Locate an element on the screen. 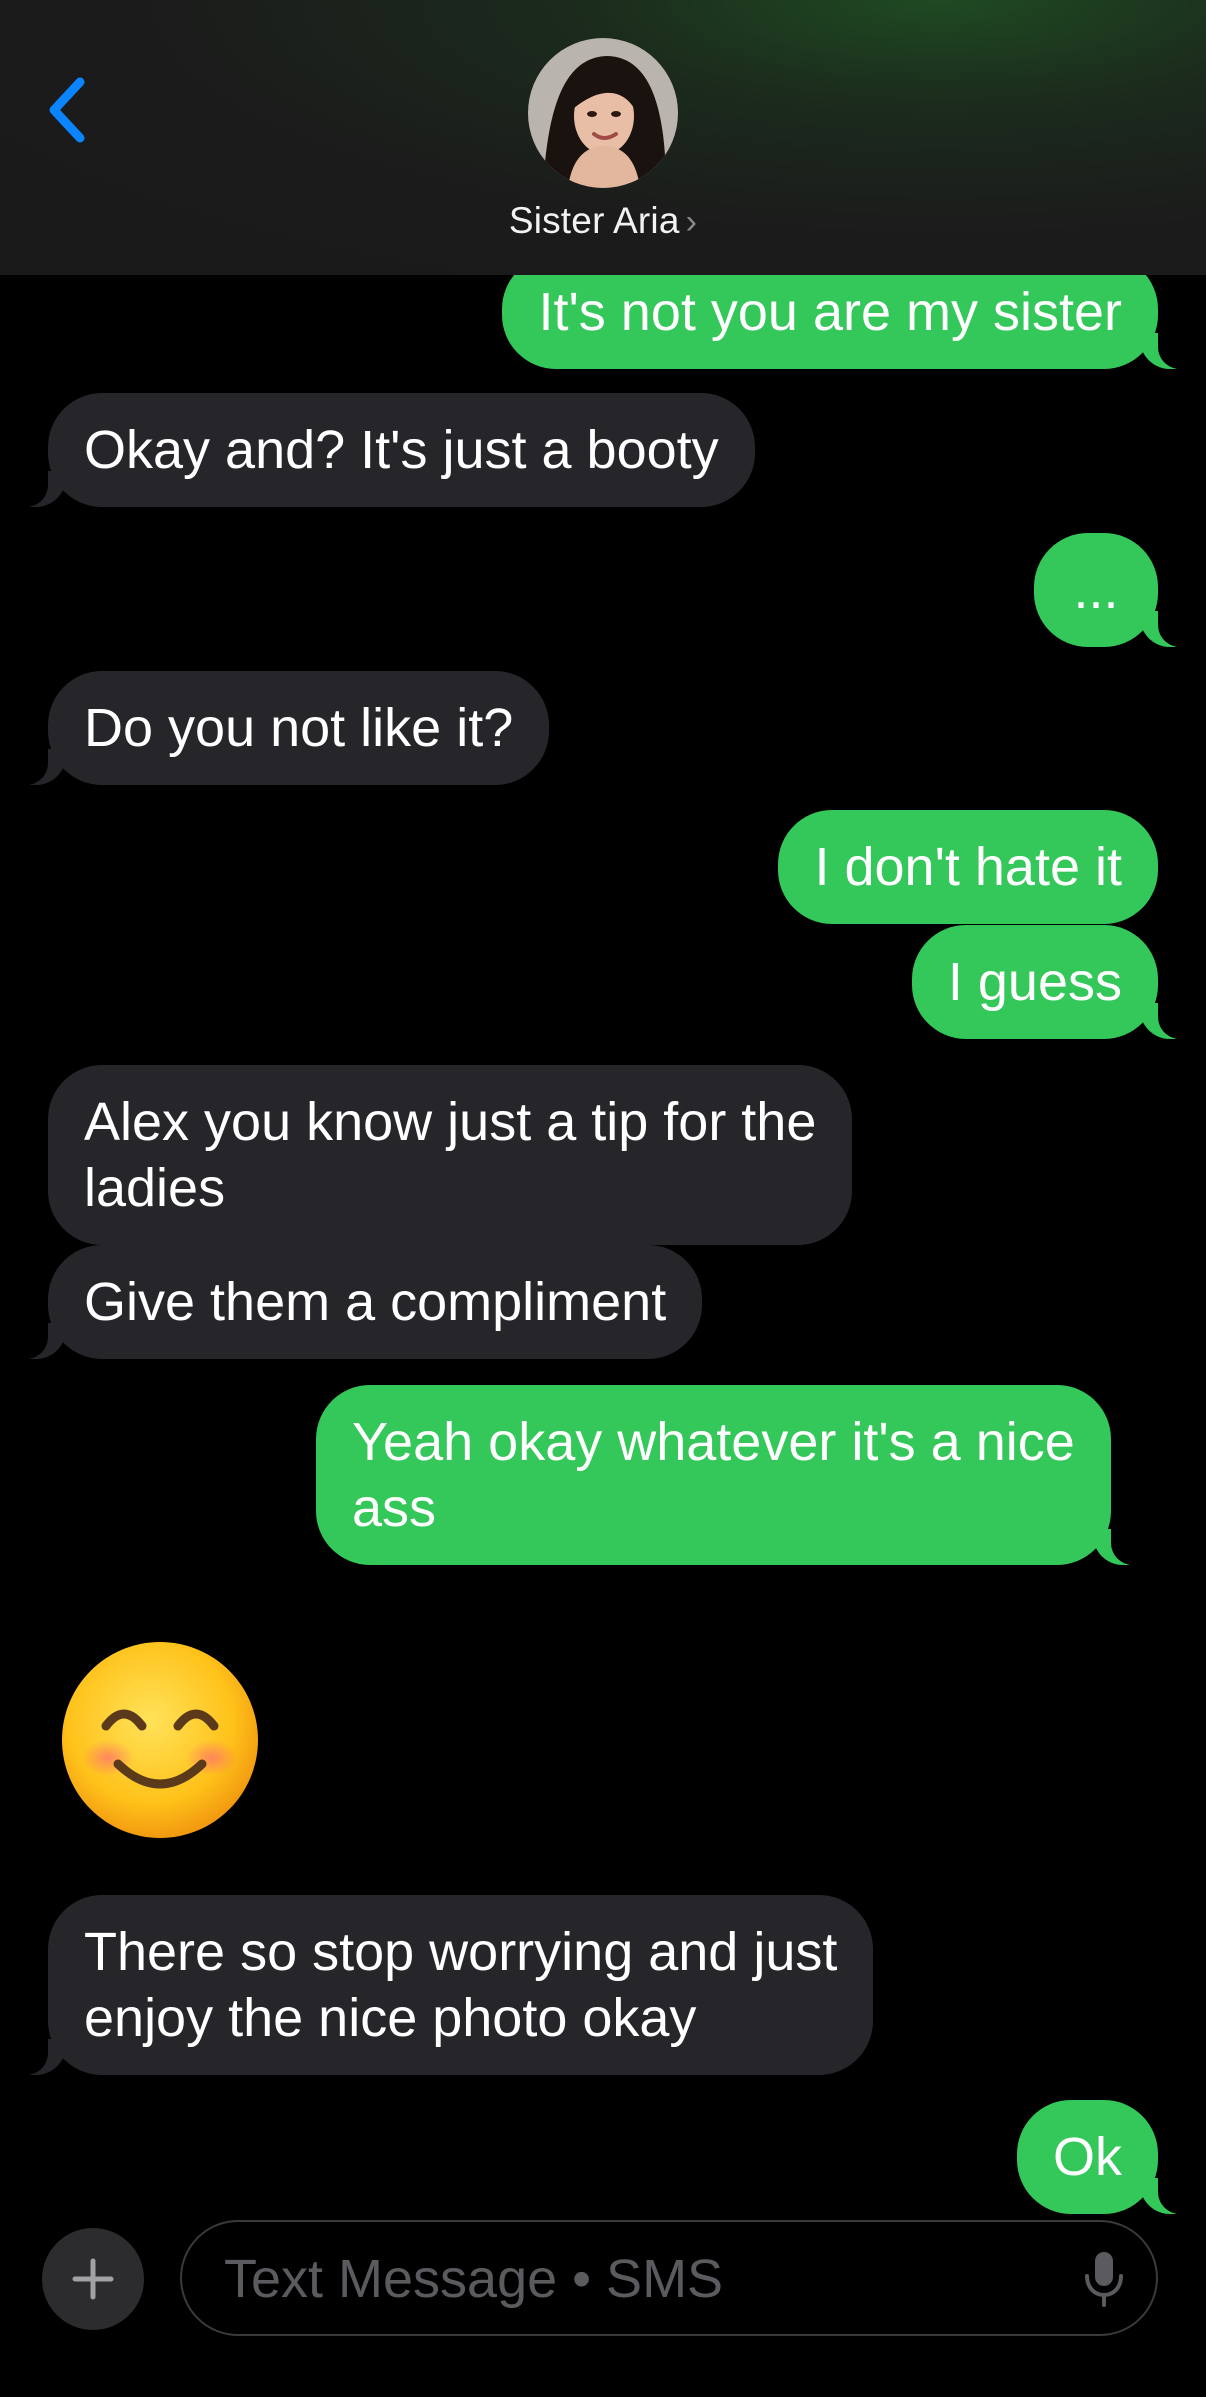  message-bubble-outgoing: I guess is located at coordinates (1053, 982).